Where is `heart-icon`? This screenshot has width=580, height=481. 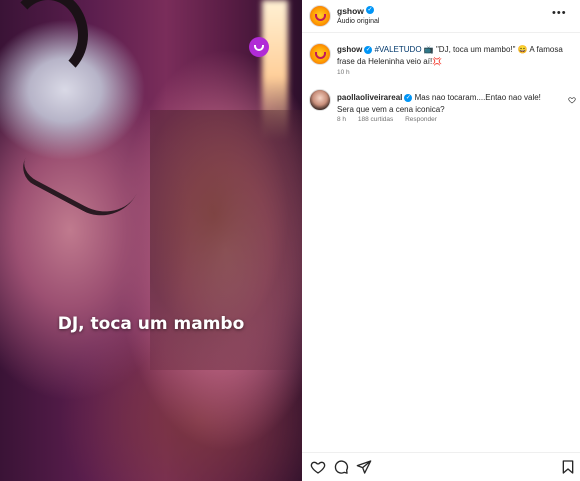
heart-icon is located at coordinates (318, 467).